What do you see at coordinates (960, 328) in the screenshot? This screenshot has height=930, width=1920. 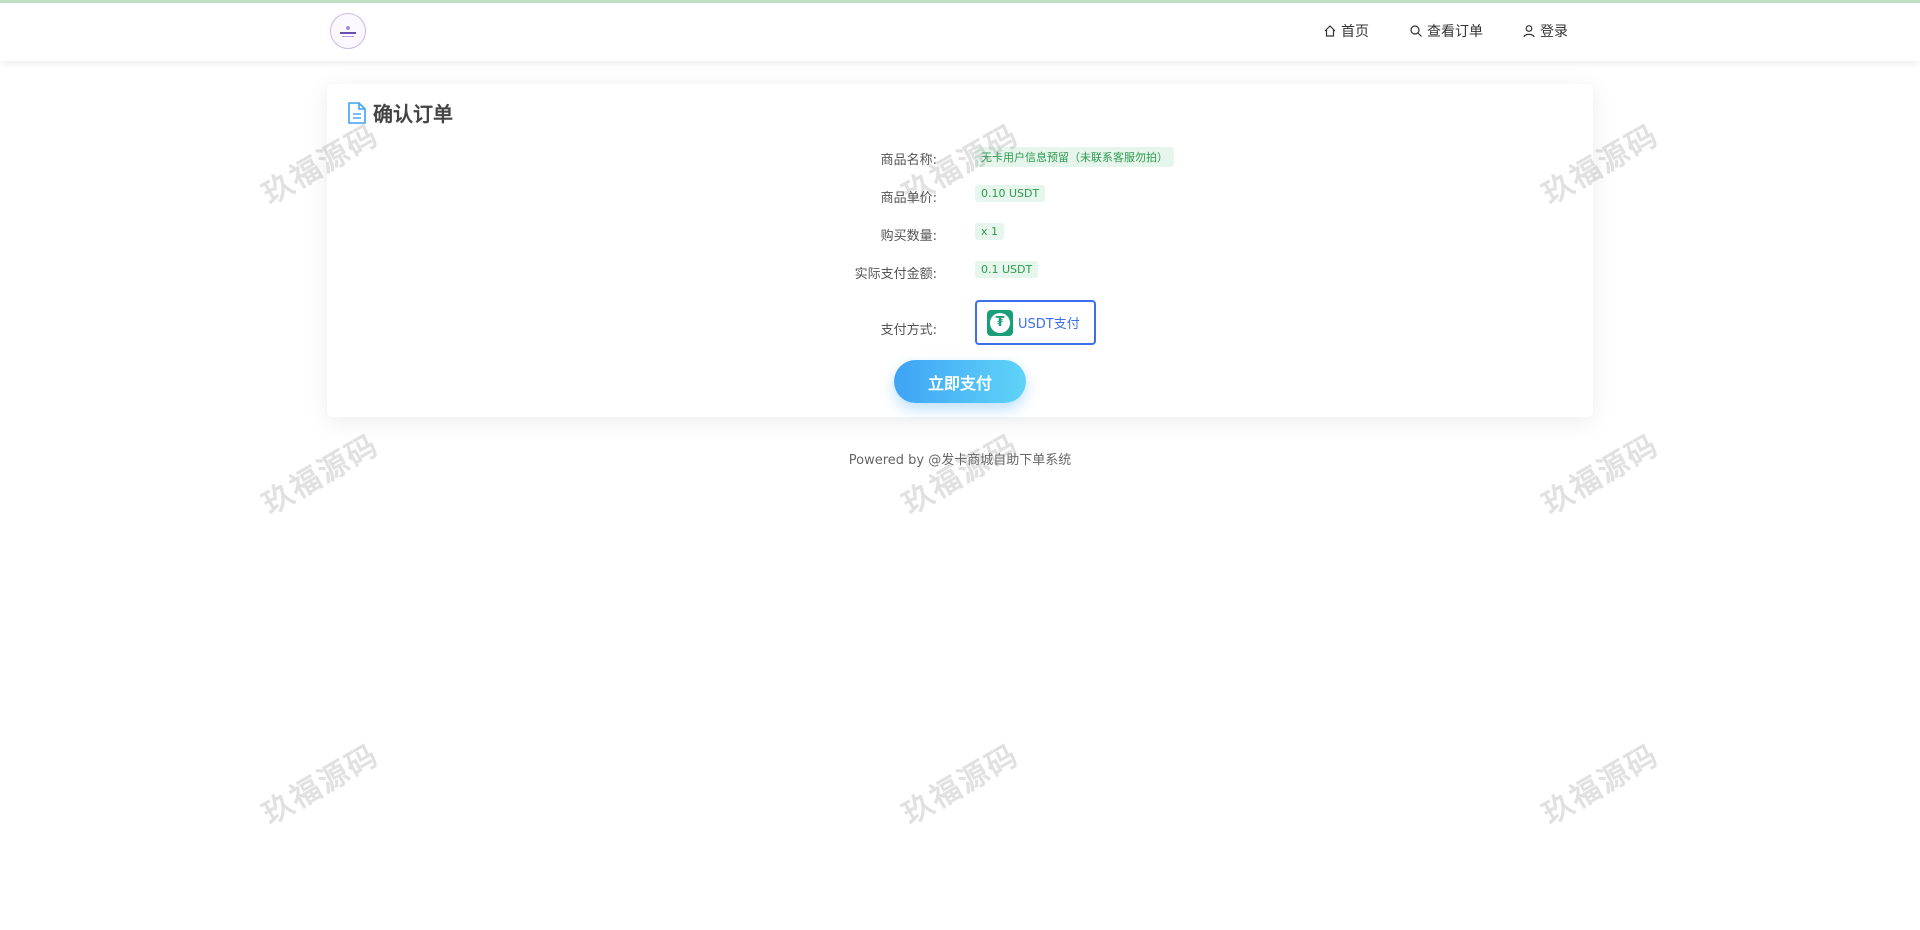 I see `row-pay-method: 支付方式:` at bounding box center [960, 328].